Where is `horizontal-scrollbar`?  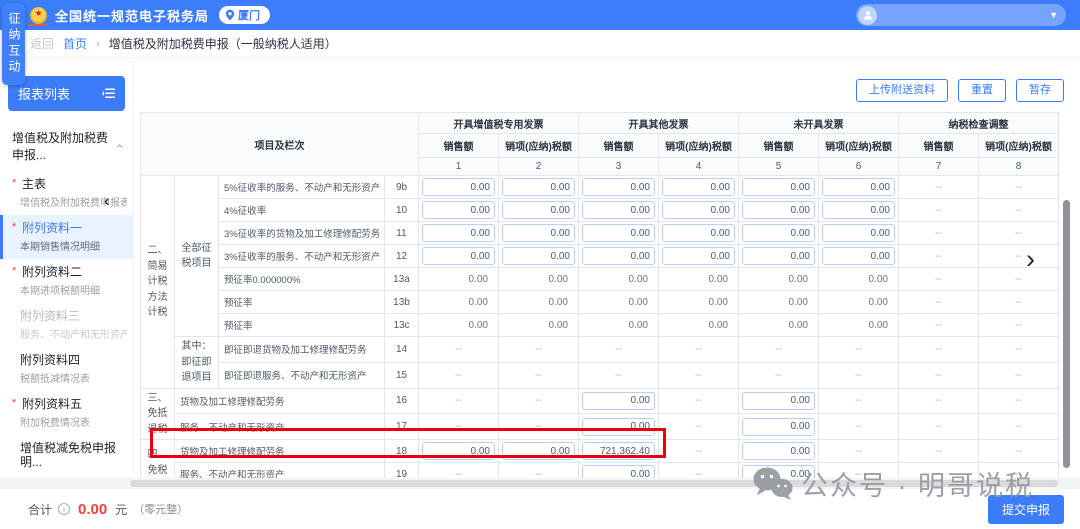 horizontal-scrollbar is located at coordinates (594, 483).